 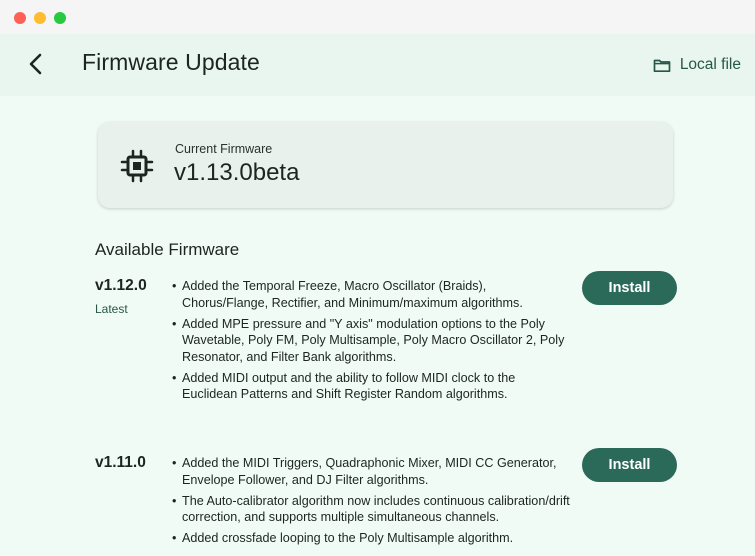 I want to click on app-bar: Firmware Update Local file, so click(x=377, y=65).